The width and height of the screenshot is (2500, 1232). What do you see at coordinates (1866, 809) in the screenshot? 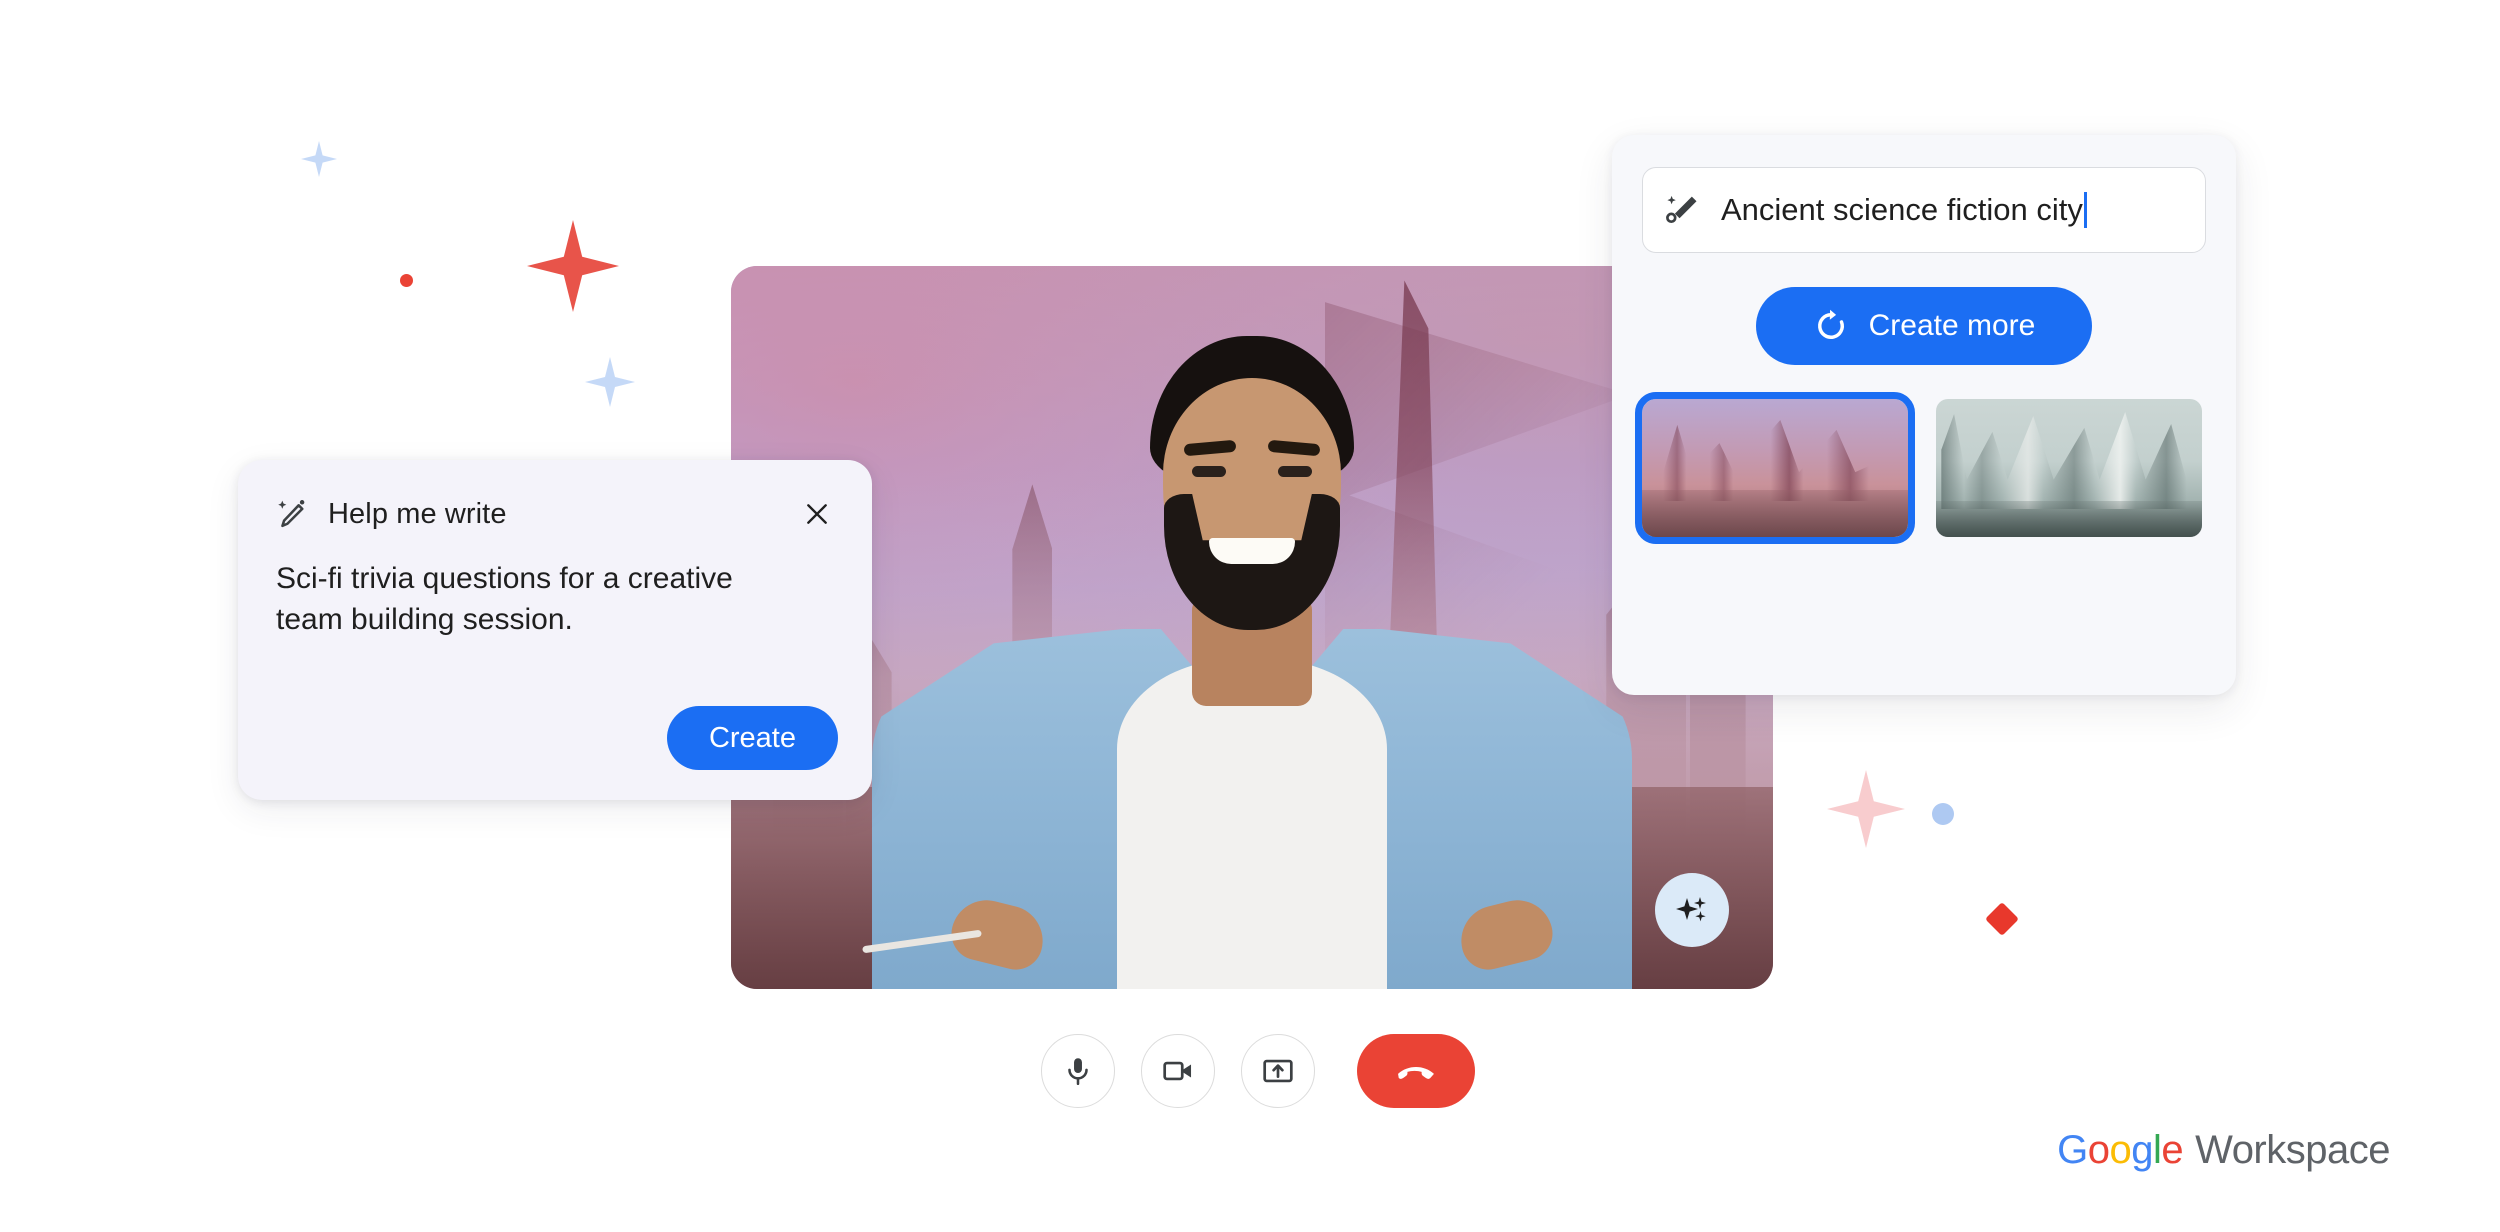
I see `sparkle-star-pink-large` at bounding box center [1866, 809].